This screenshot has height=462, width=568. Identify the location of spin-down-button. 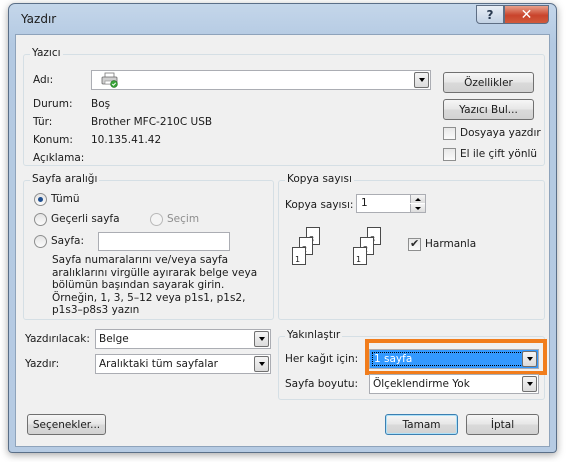
(417, 208).